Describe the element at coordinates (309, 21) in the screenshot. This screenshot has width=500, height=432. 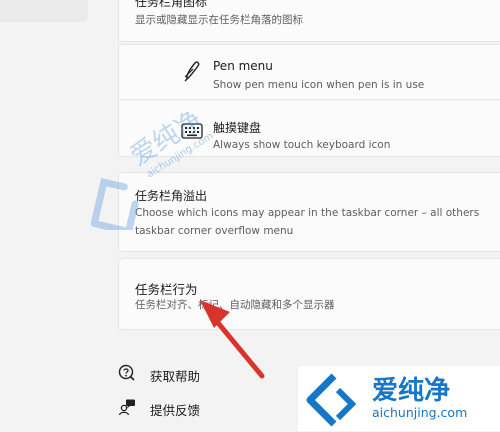
I see `taskbar-corner-icons-card: 任务栏角图标 显示或隐藏显示在任务栏角落的图标` at that location.